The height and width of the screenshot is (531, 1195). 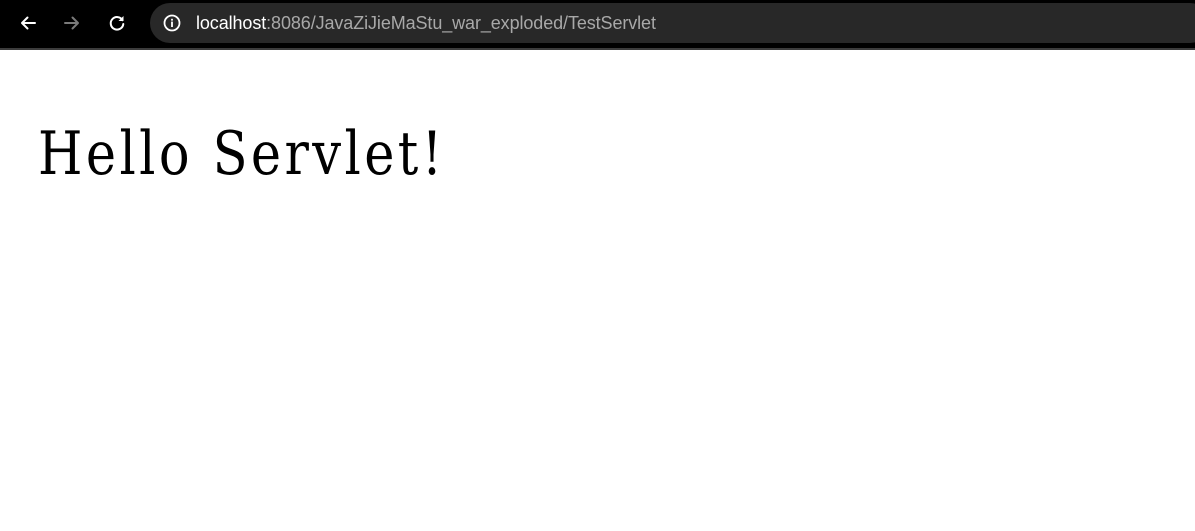 I want to click on url-host: localhost, so click(x=231, y=22).